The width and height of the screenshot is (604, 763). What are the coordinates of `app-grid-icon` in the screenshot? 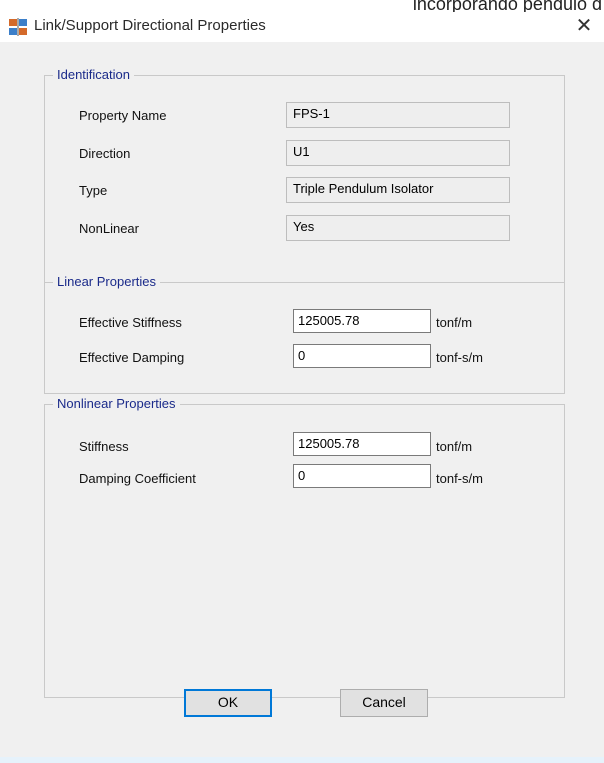 It's located at (18, 27).